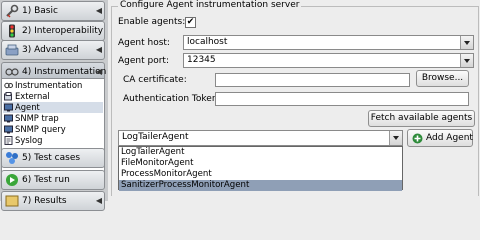 The width and height of the screenshot is (480, 240). What do you see at coordinates (98, 71) in the screenshot?
I see `chevron-down-icon: ◀` at bounding box center [98, 71].